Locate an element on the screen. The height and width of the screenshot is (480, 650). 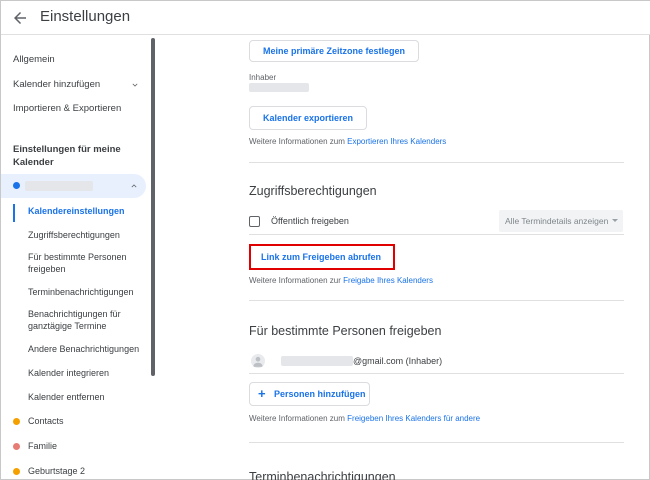
calendar-name-redacted is located at coordinates (59, 186).